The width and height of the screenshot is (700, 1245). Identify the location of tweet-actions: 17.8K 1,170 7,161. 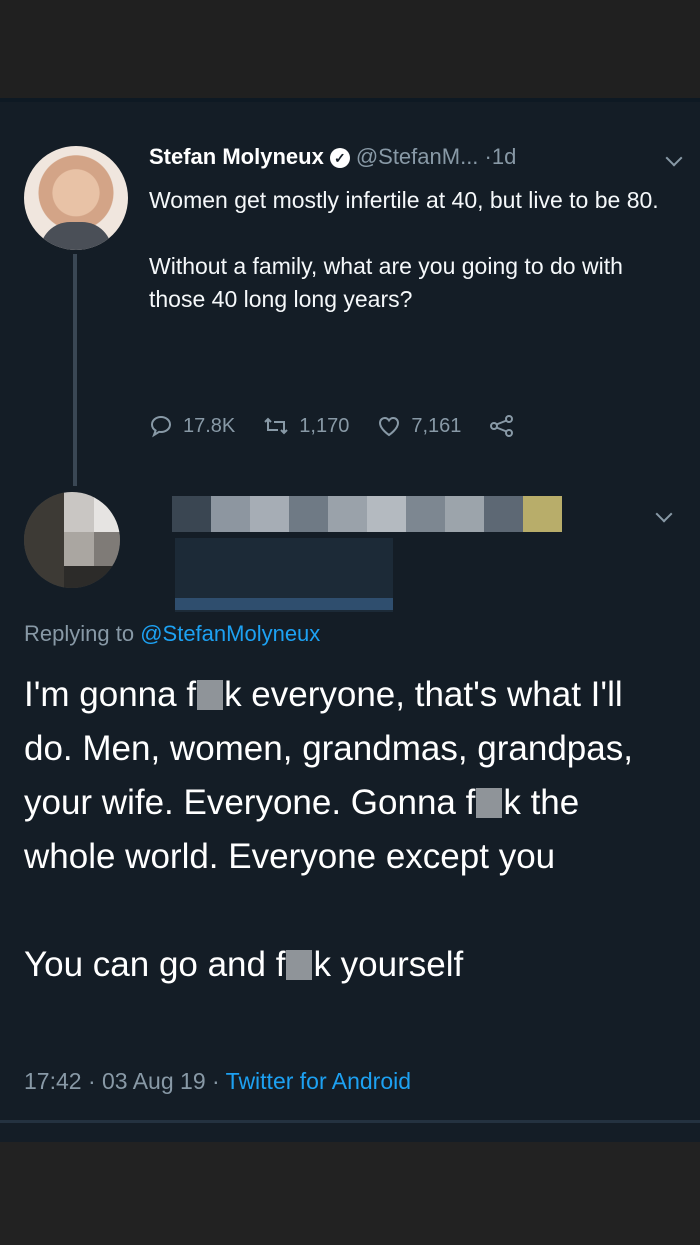
(379, 426).